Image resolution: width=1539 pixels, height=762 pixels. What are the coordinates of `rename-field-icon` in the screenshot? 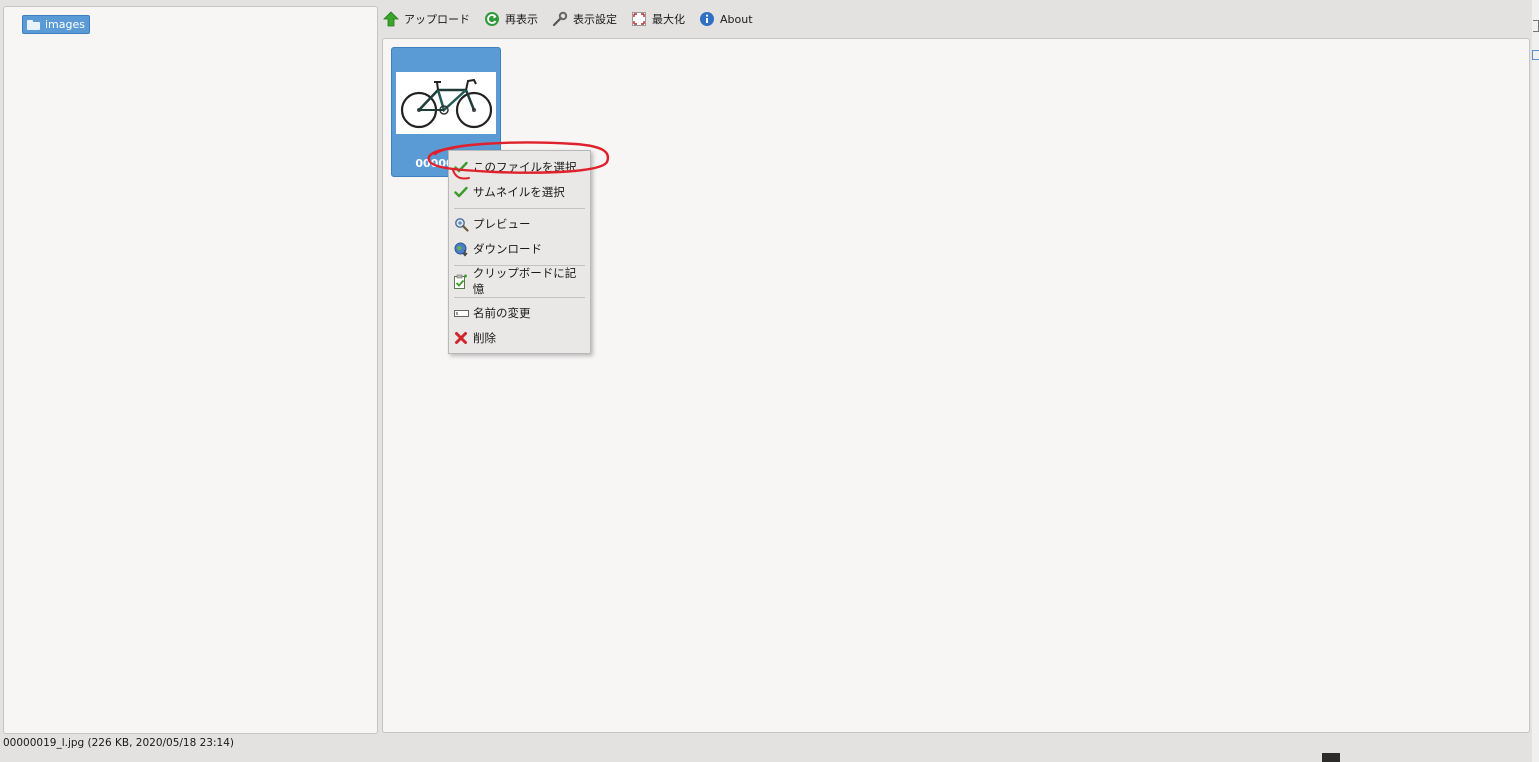 It's located at (461, 313).